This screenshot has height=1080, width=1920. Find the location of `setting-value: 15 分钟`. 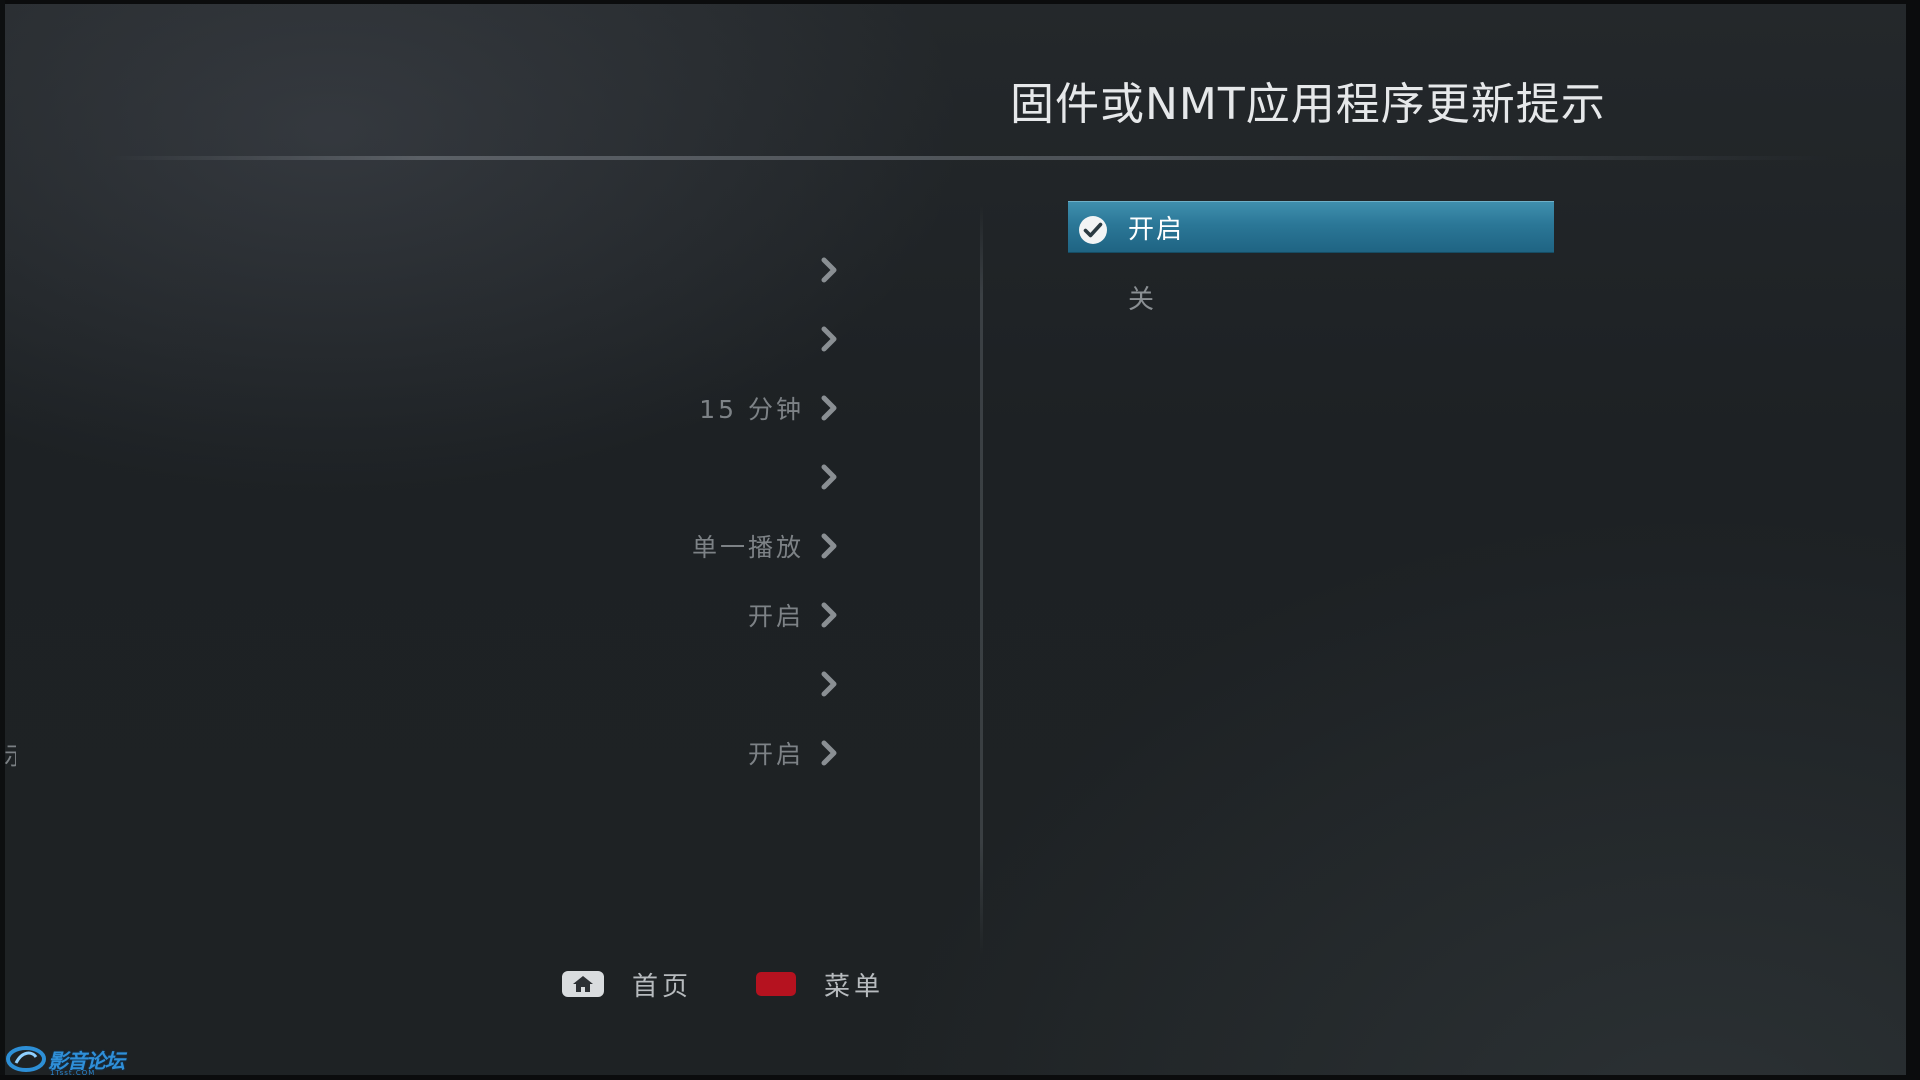

setting-value: 15 分钟 is located at coordinates (751, 409).